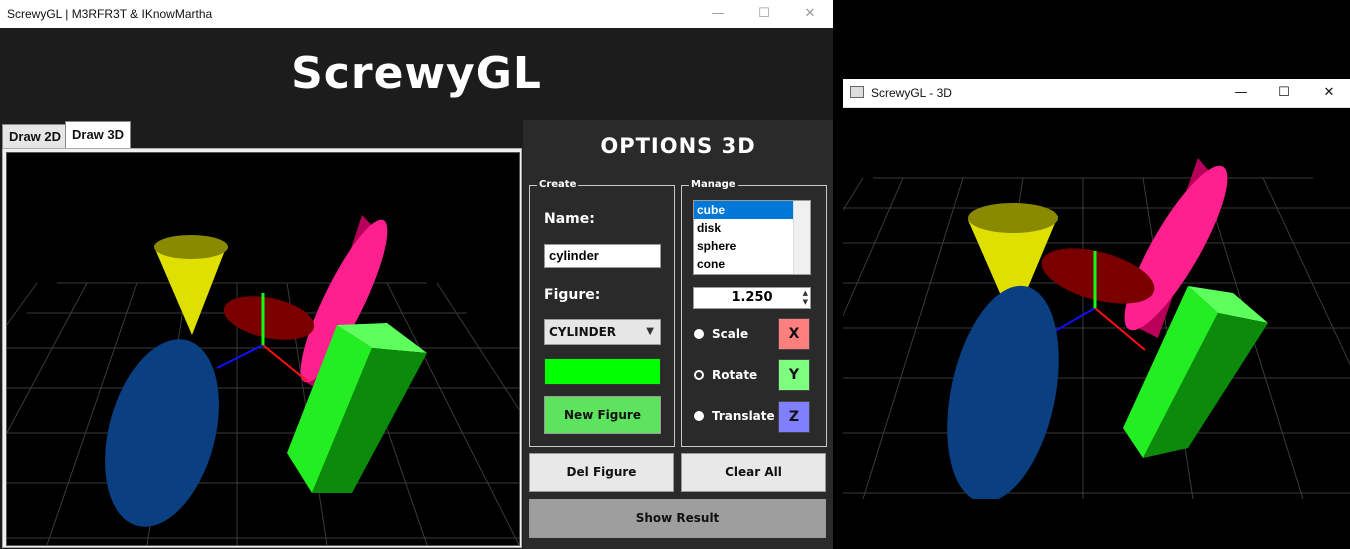 The image size is (1350, 549). I want to click on new-figure-button: New Figure, so click(602, 415).